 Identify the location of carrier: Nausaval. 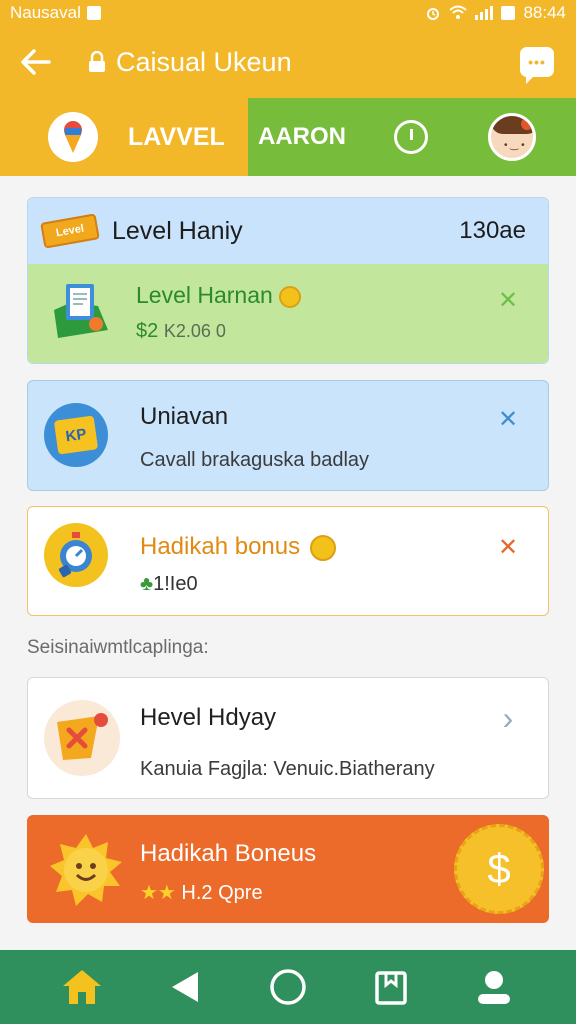
(55, 13).